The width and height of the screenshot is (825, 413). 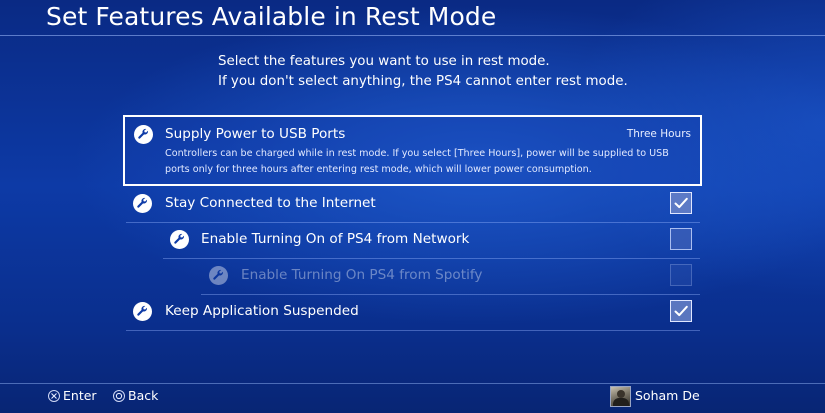 I want to click on enter-hint: Enter, so click(x=72, y=395).